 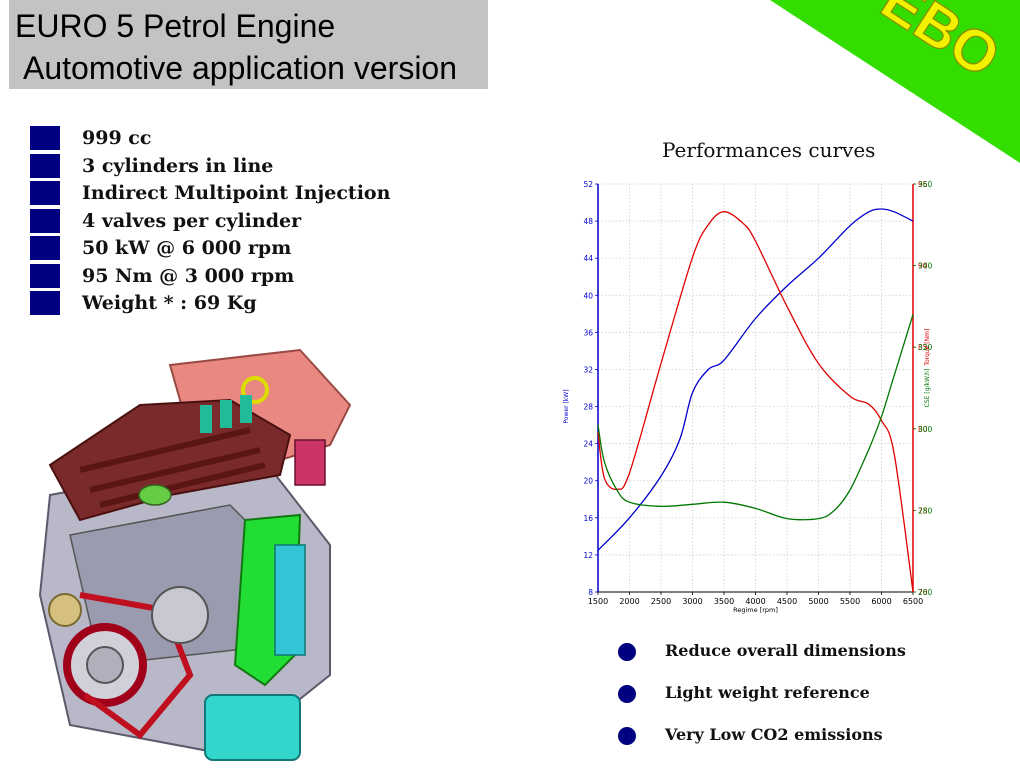 What do you see at coordinates (566, 406) in the screenshot?
I see `power-axis-label: Power [kW]` at bounding box center [566, 406].